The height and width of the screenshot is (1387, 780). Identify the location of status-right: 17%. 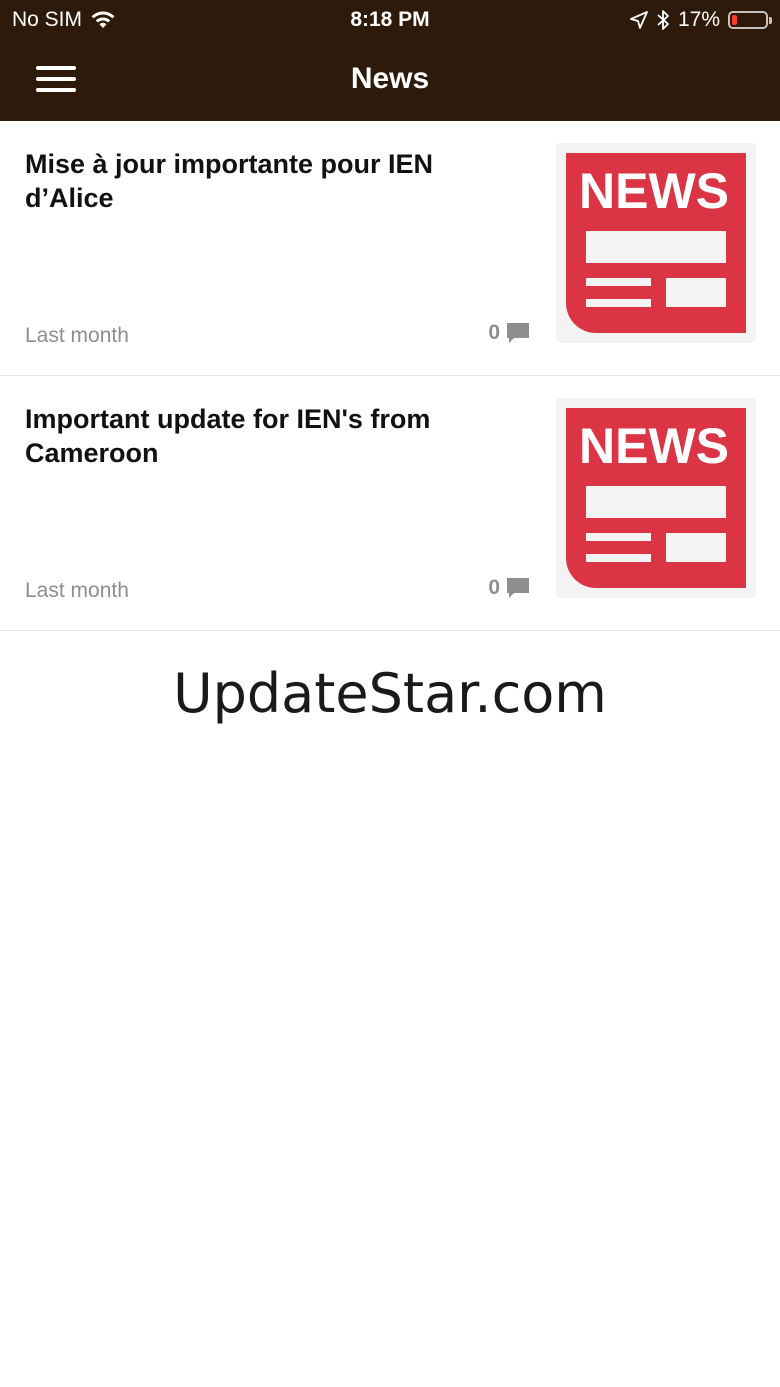
(701, 20).